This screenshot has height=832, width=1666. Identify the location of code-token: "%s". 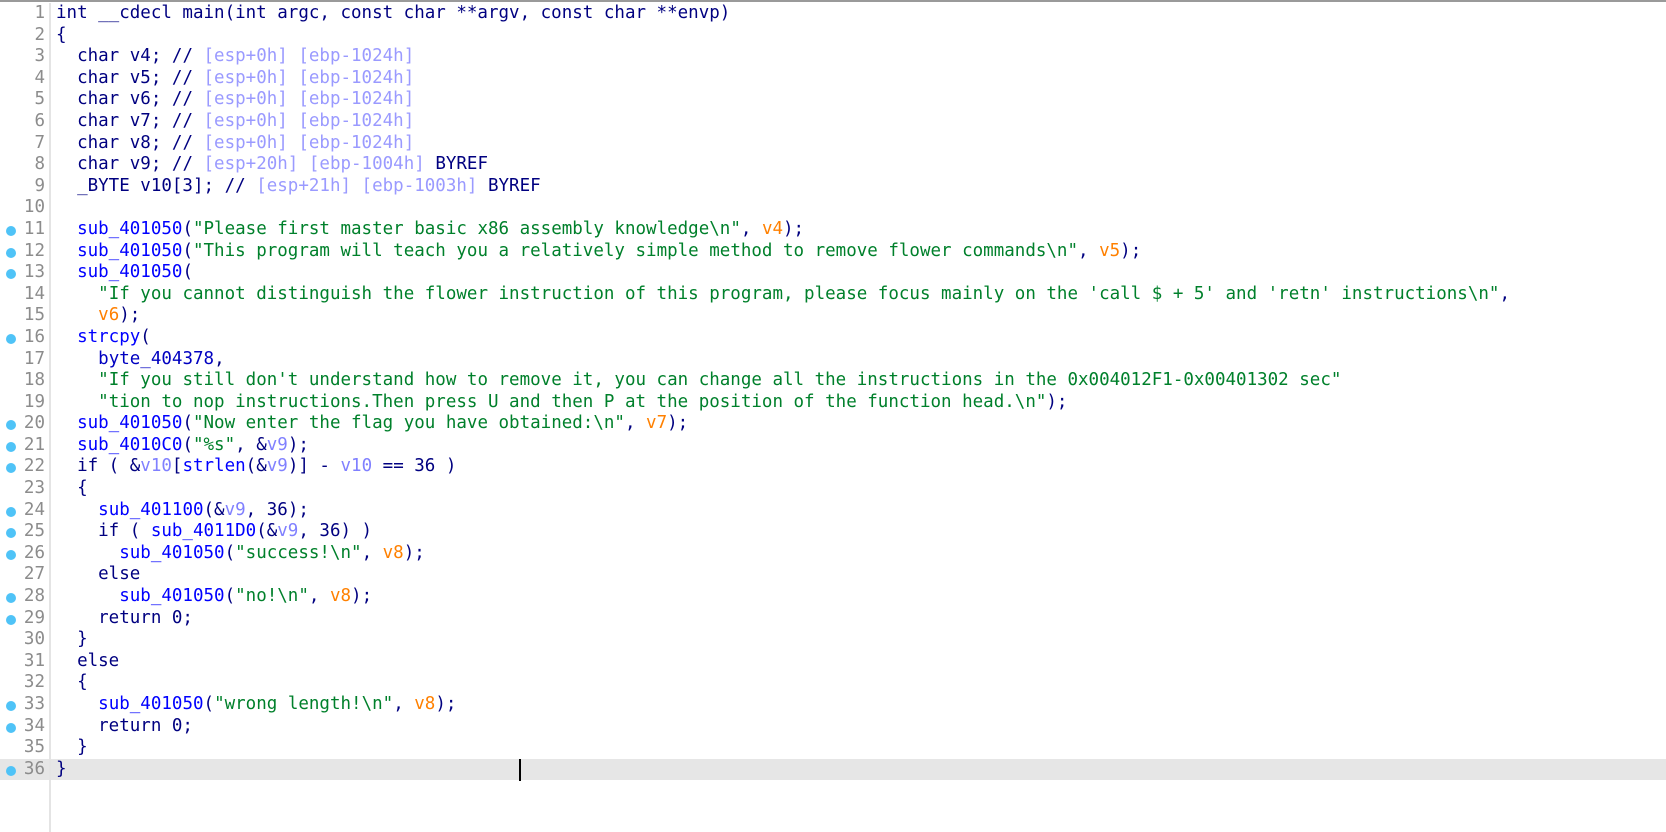
(214, 444).